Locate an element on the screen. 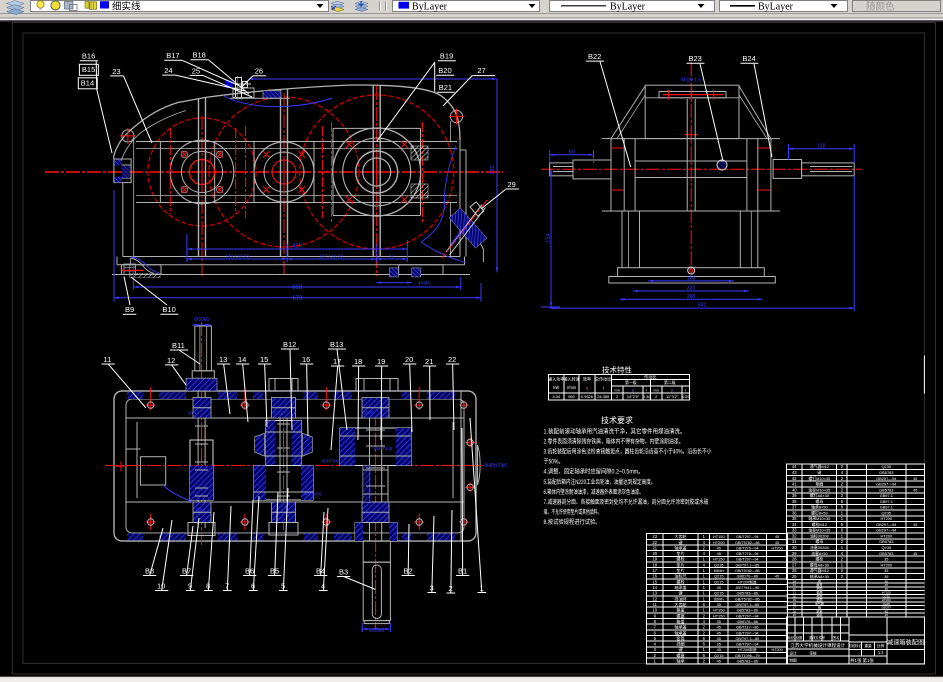  svg-text: 大齿轮 is located at coordinates (680, 536).